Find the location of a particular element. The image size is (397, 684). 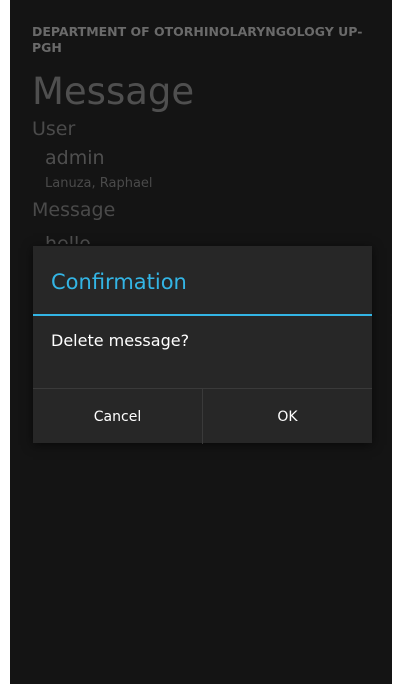

user-label: User is located at coordinates (54, 129).